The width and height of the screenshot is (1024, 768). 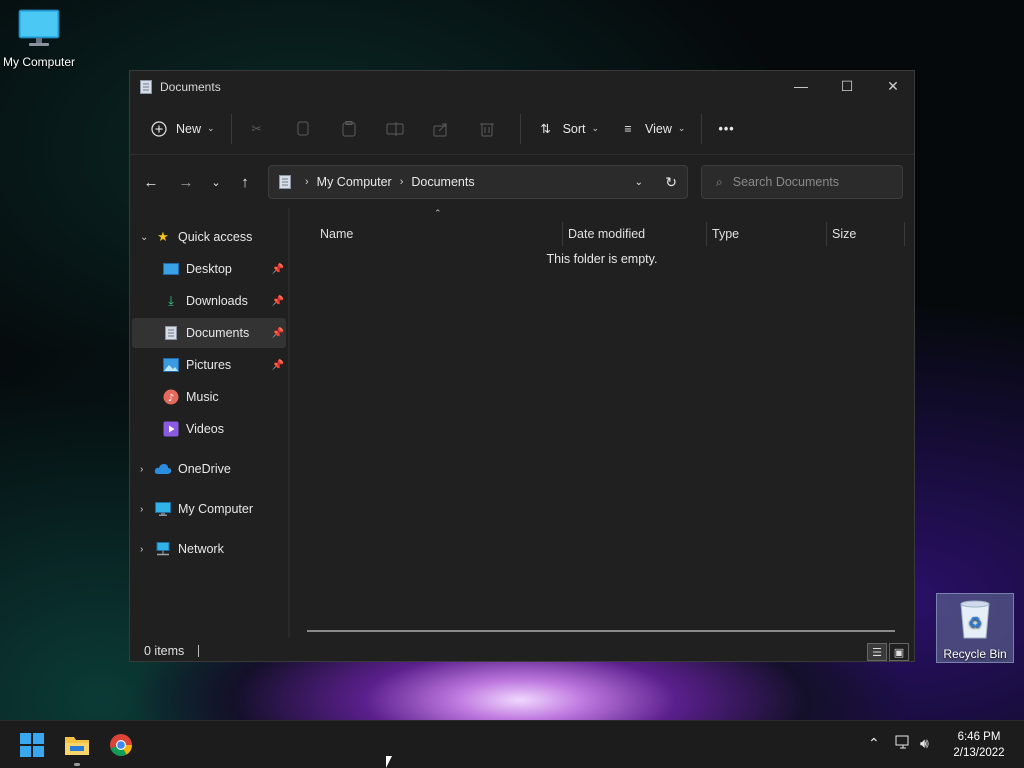 I want to click on volume-icon: 🔊︎, so click(x=924, y=743).